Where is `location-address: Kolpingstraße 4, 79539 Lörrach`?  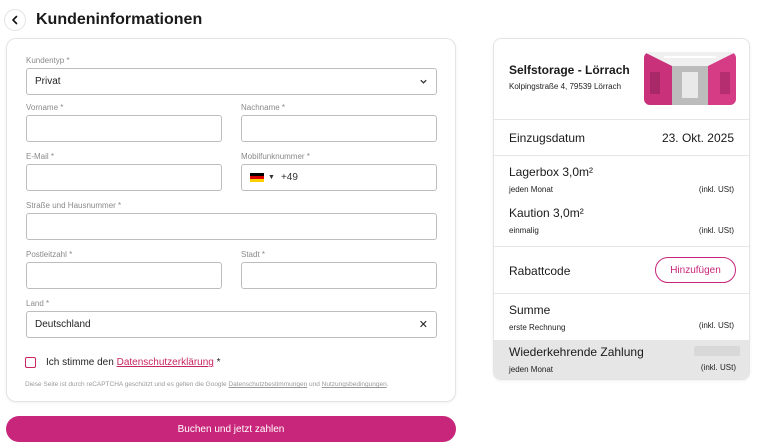 location-address: Kolpingstraße 4, 79539 Lörrach is located at coordinates (565, 86).